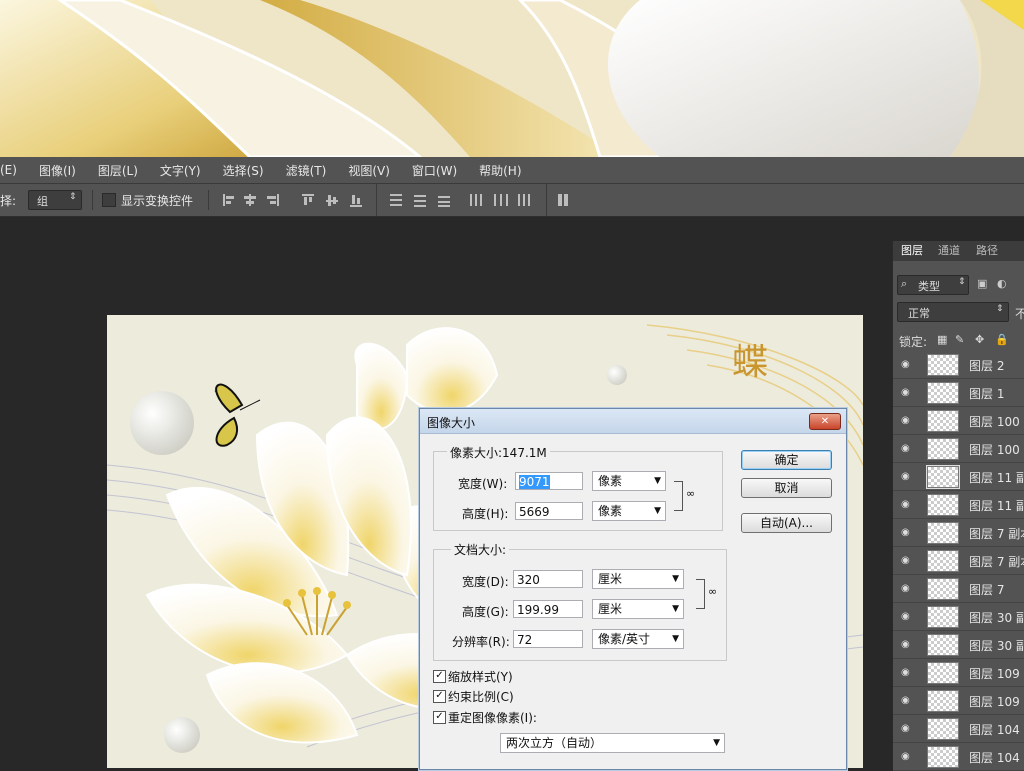 This screenshot has height=771, width=1024. Describe the element at coordinates (610, 579) in the screenshot. I see `doc-width-unit: 厘米` at that location.